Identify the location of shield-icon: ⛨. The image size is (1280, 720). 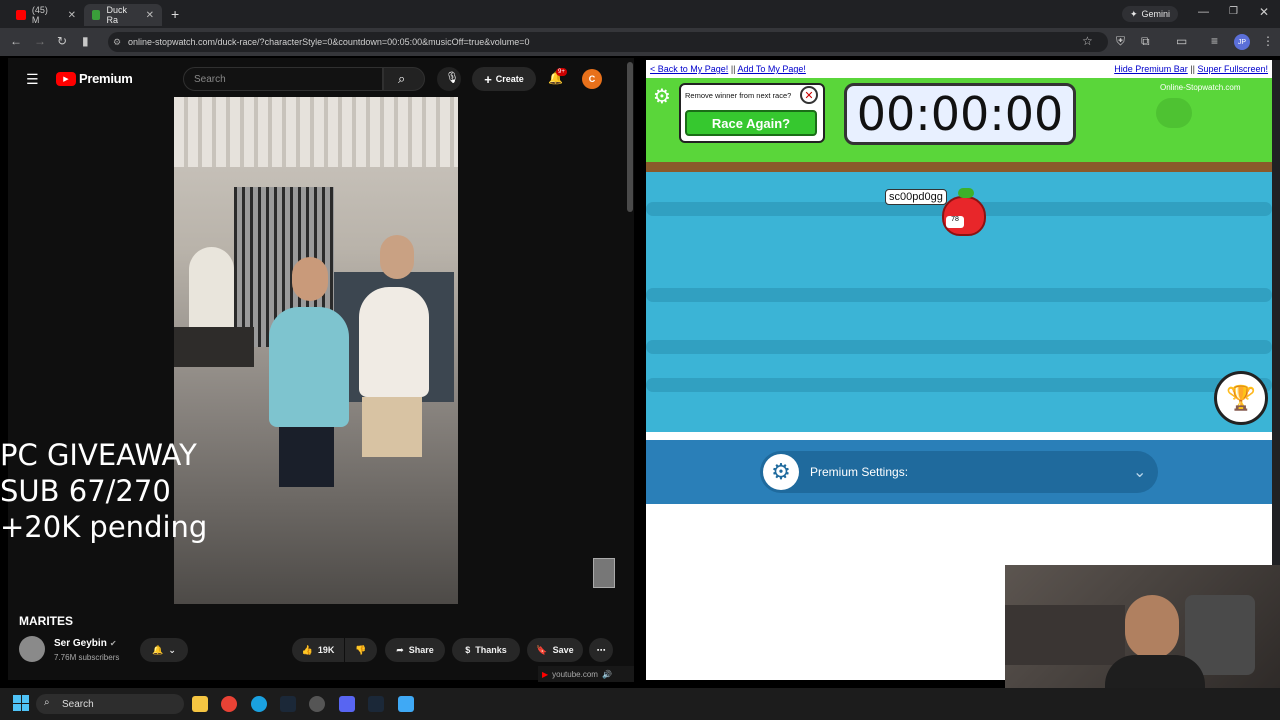
(1120, 41).